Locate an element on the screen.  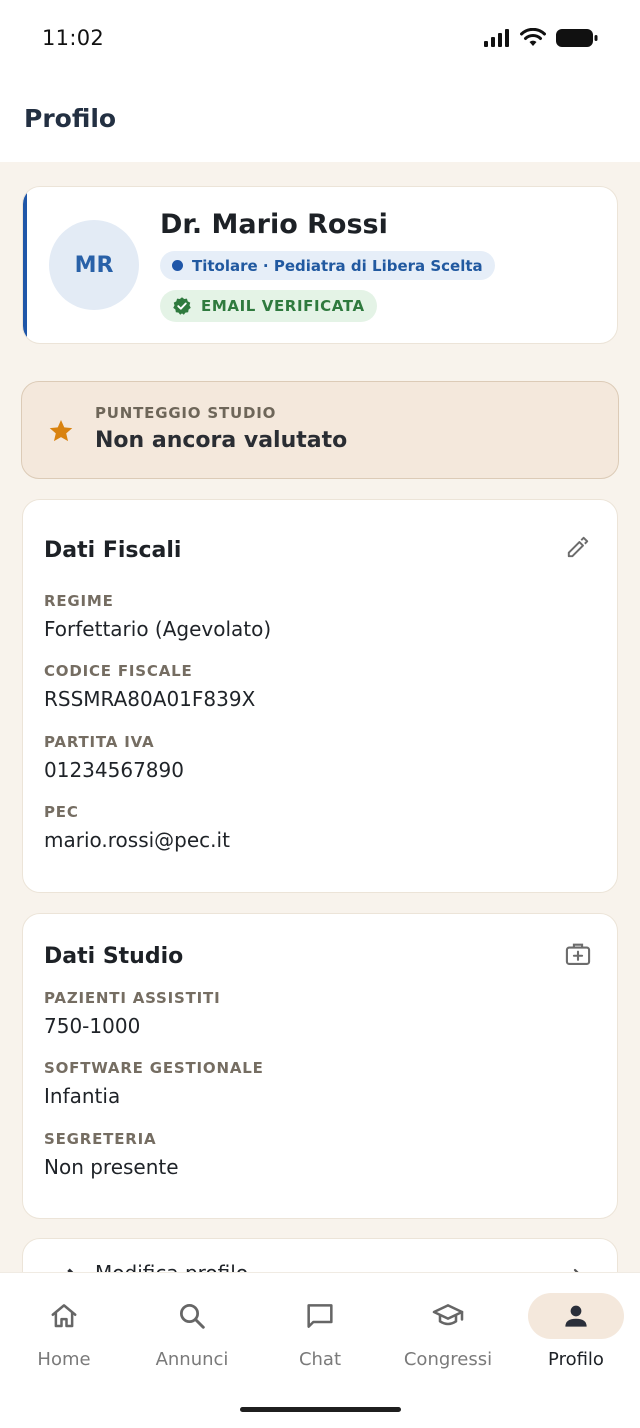
edit-studio-button is located at coordinates (578, 954).